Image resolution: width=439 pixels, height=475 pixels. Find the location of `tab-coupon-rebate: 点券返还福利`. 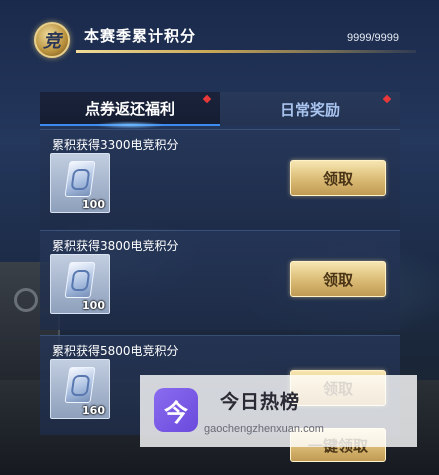

tab-coupon-rebate: 点券返还福利 is located at coordinates (130, 109).